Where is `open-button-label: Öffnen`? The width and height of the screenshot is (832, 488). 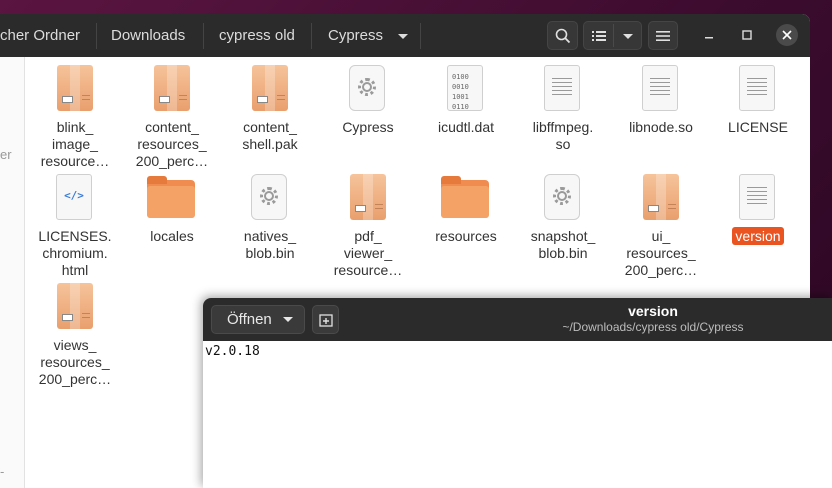 open-button-label: Öffnen is located at coordinates (249, 319).